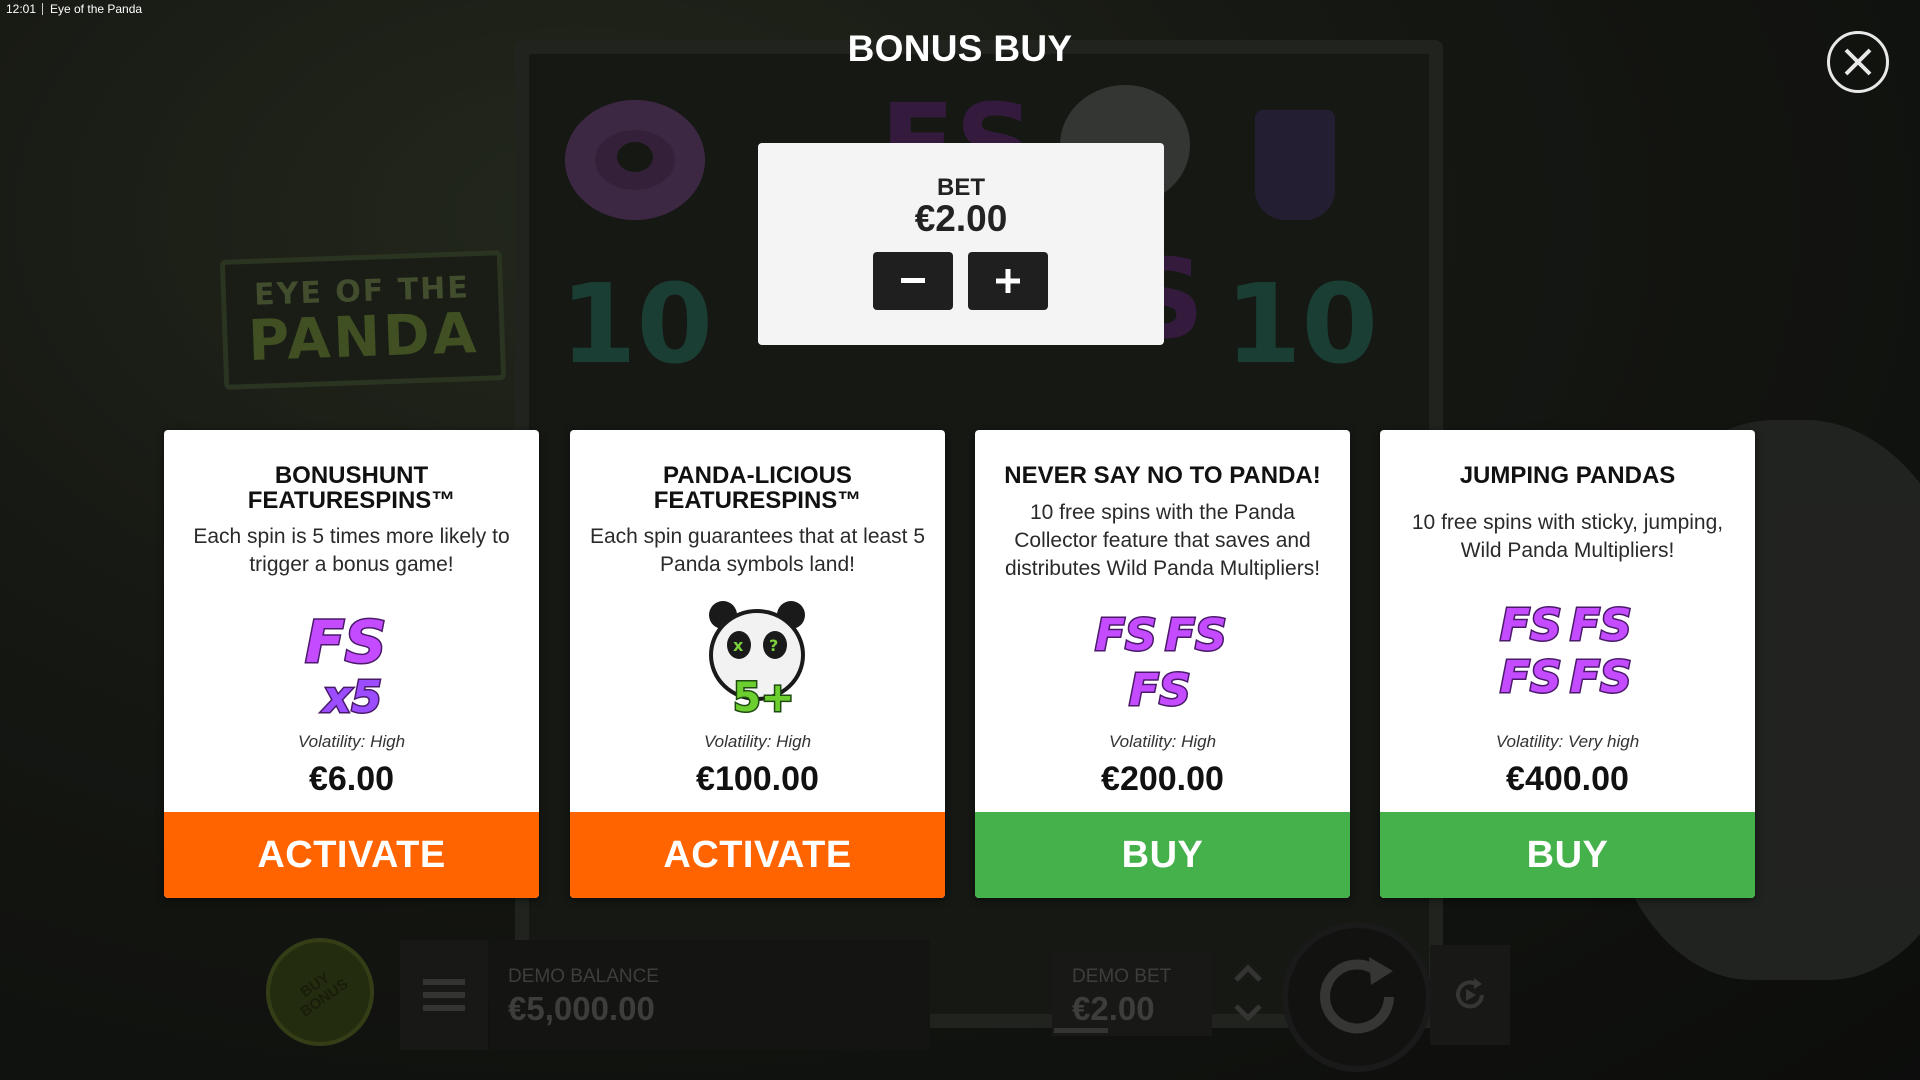 Image resolution: width=1920 pixels, height=1080 pixels. Describe the element at coordinates (961, 244) in the screenshot. I see `bet-panel: BET €2.00` at that location.